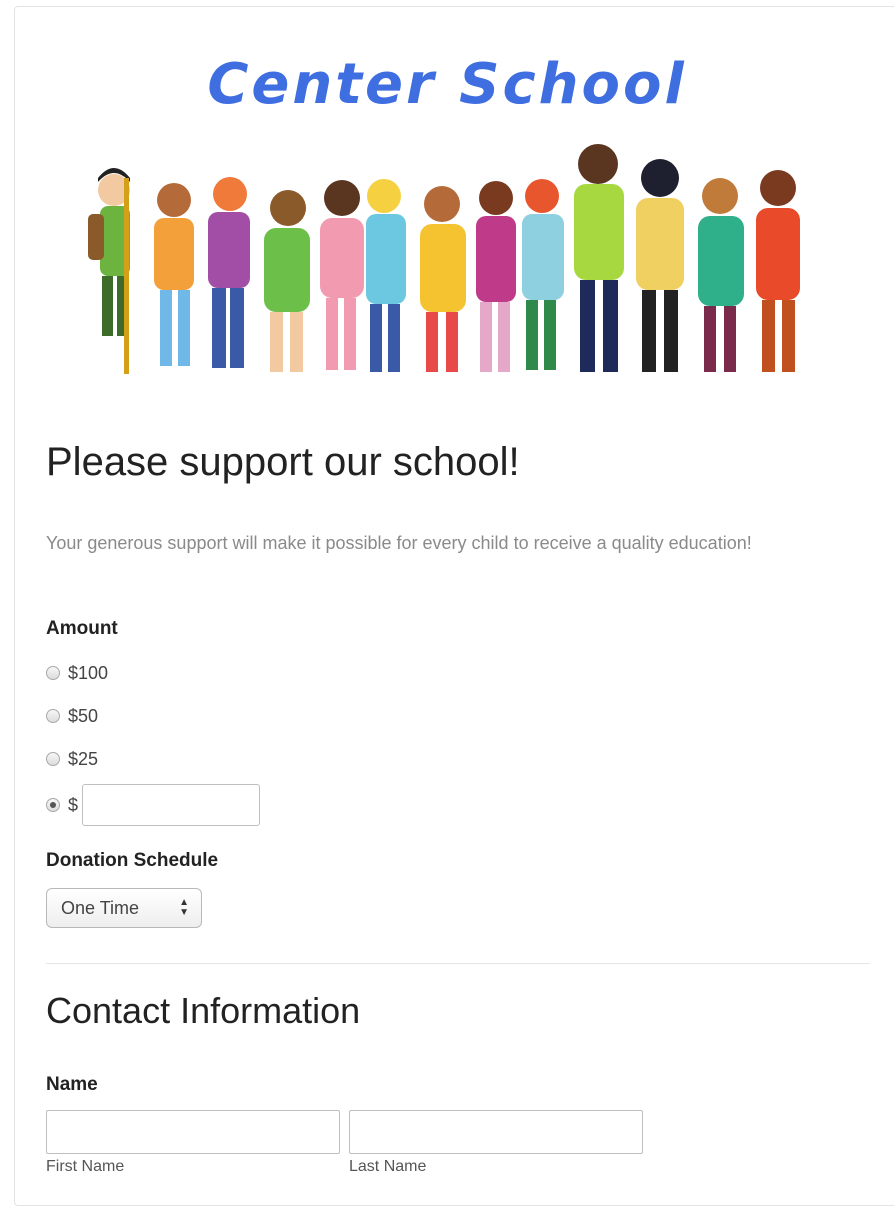  Describe the element at coordinates (83, 758) in the screenshot. I see `amount-option-label: $25` at that location.